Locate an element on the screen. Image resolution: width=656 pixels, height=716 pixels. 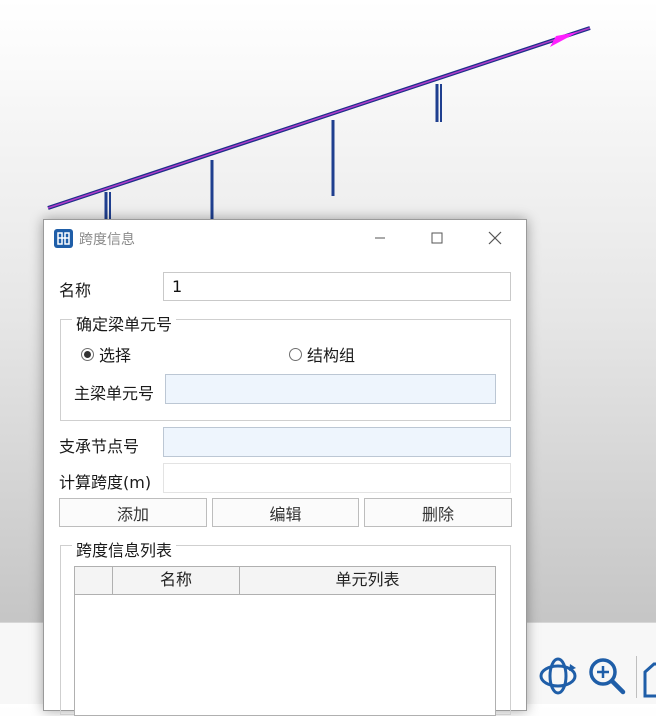
add-button: 添加 is located at coordinates (133, 512).